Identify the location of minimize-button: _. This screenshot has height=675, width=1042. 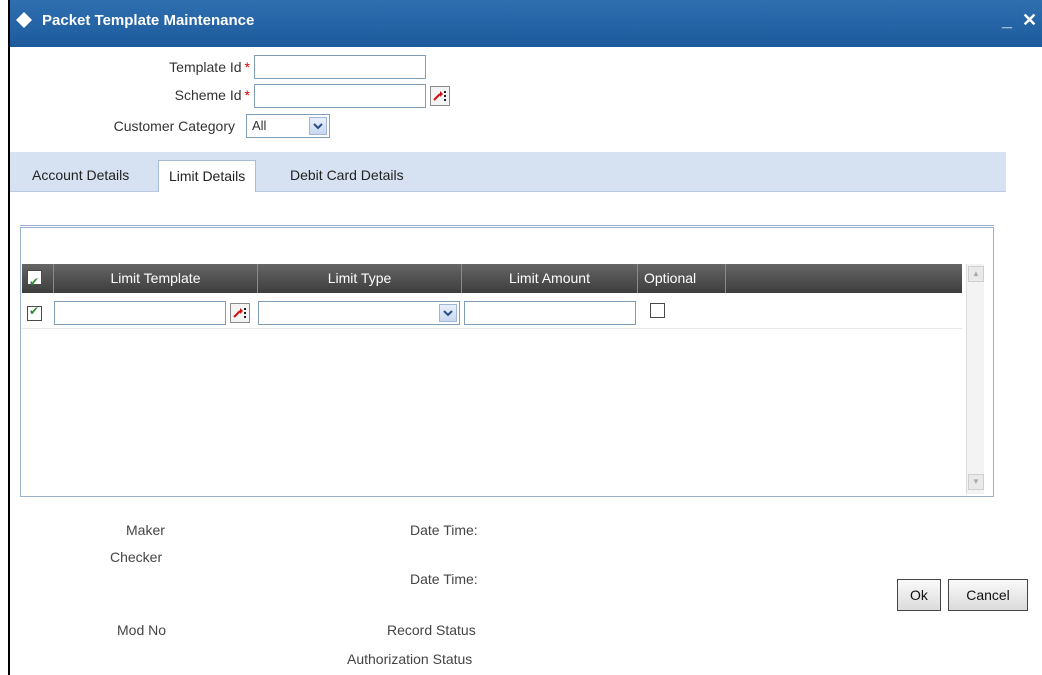
(1007, 20).